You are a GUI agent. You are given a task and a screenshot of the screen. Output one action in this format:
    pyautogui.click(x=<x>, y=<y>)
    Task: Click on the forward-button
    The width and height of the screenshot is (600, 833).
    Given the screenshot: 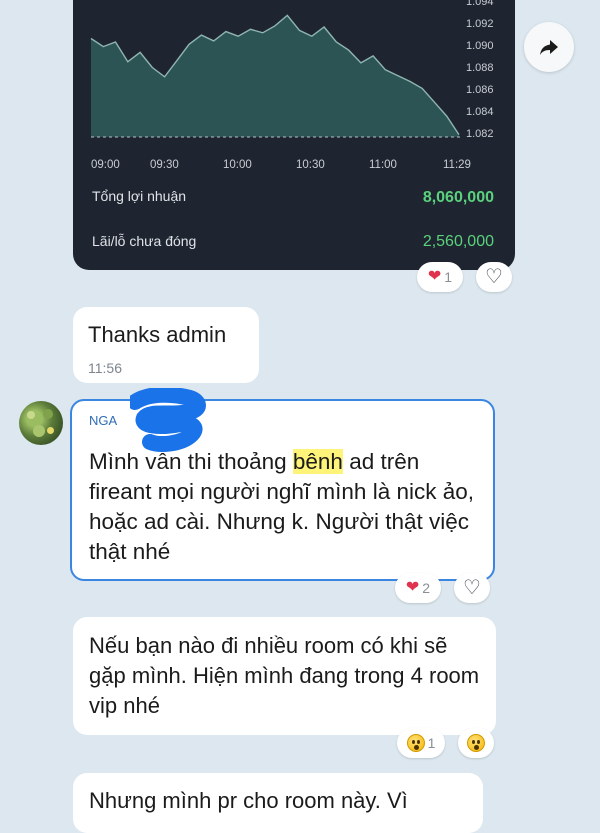 What is the action you would take?
    pyautogui.click(x=549, y=47)
    